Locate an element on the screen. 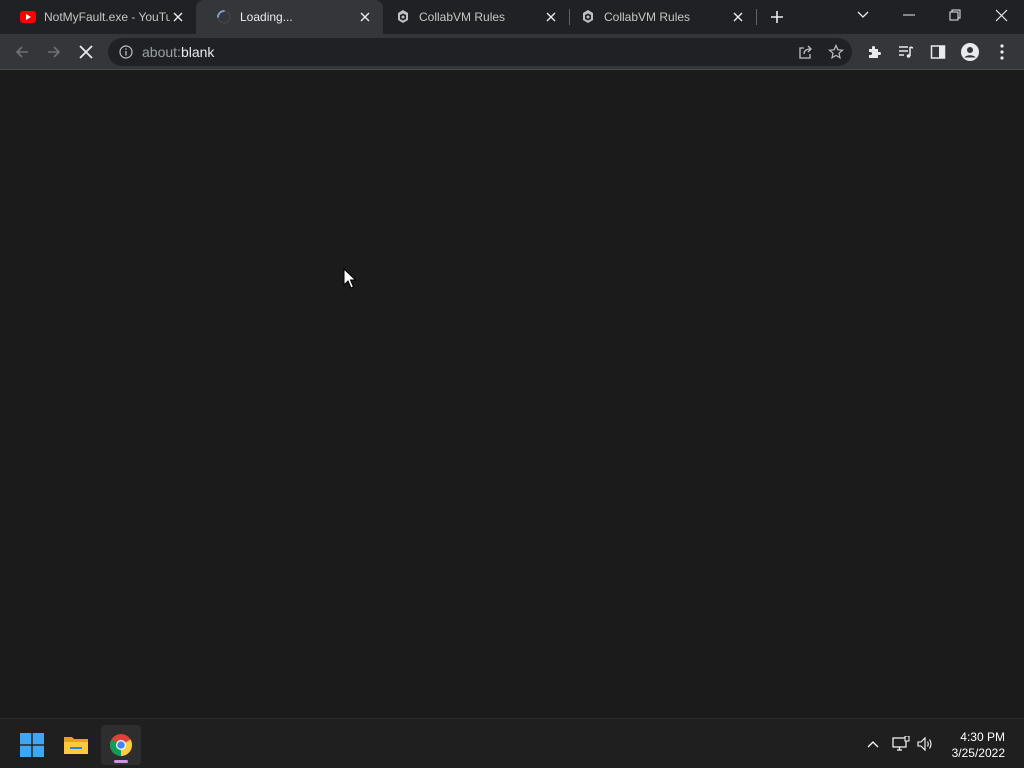 The width and height of the screenshot is (1024, 768). network-icon is located at coordinates (901, 743).